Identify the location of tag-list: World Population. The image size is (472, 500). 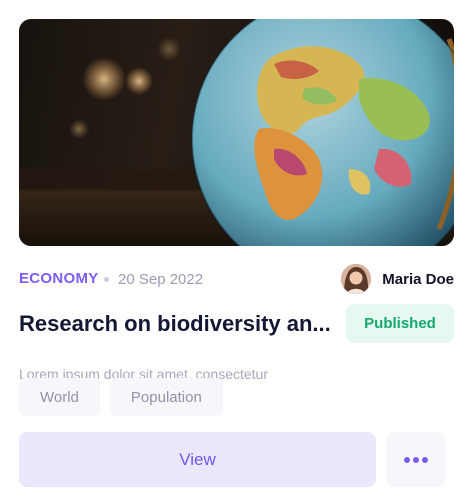
(121, 397).